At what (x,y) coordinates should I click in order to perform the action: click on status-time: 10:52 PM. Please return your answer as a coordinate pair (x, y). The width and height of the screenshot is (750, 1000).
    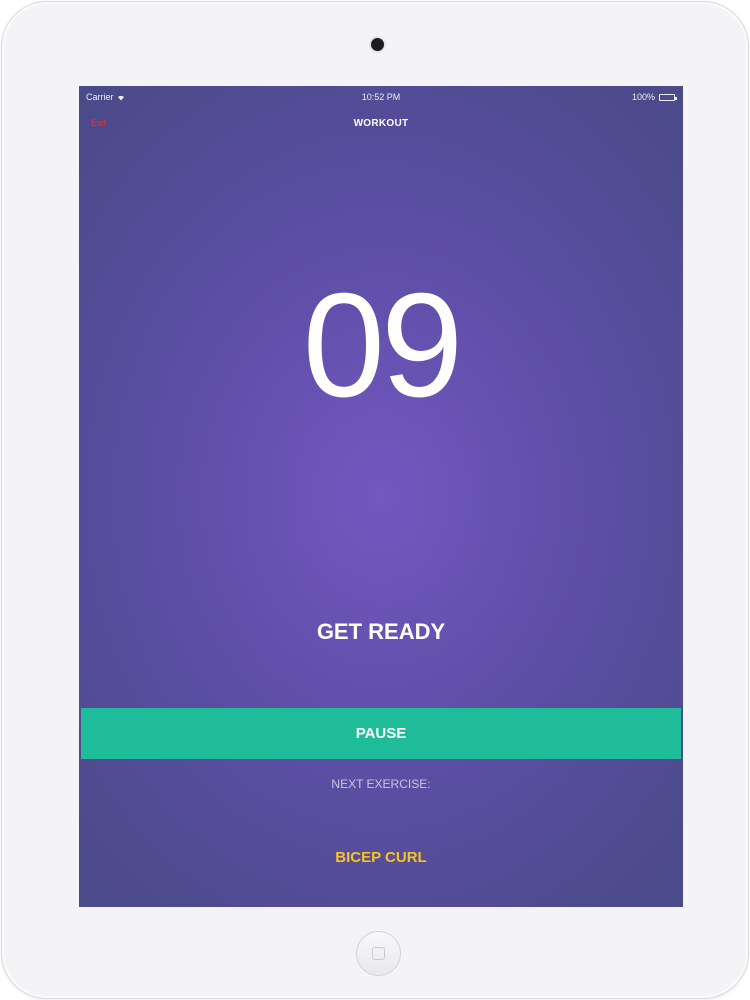
    Looking at the image, I should click on (381, 97).